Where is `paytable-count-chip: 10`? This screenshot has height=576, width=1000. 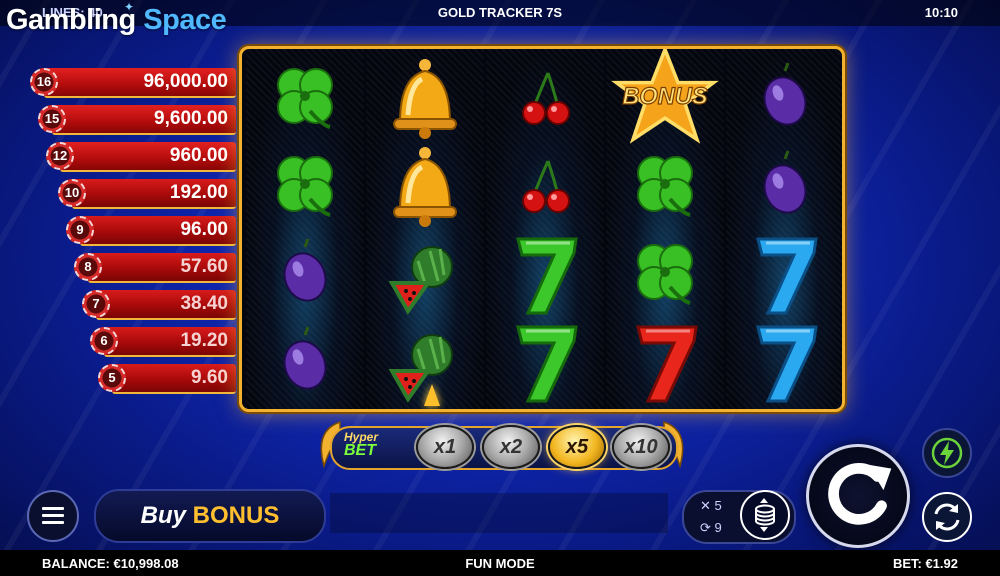
paytable-count-chip: 10 is located at coordinates (72, 193).